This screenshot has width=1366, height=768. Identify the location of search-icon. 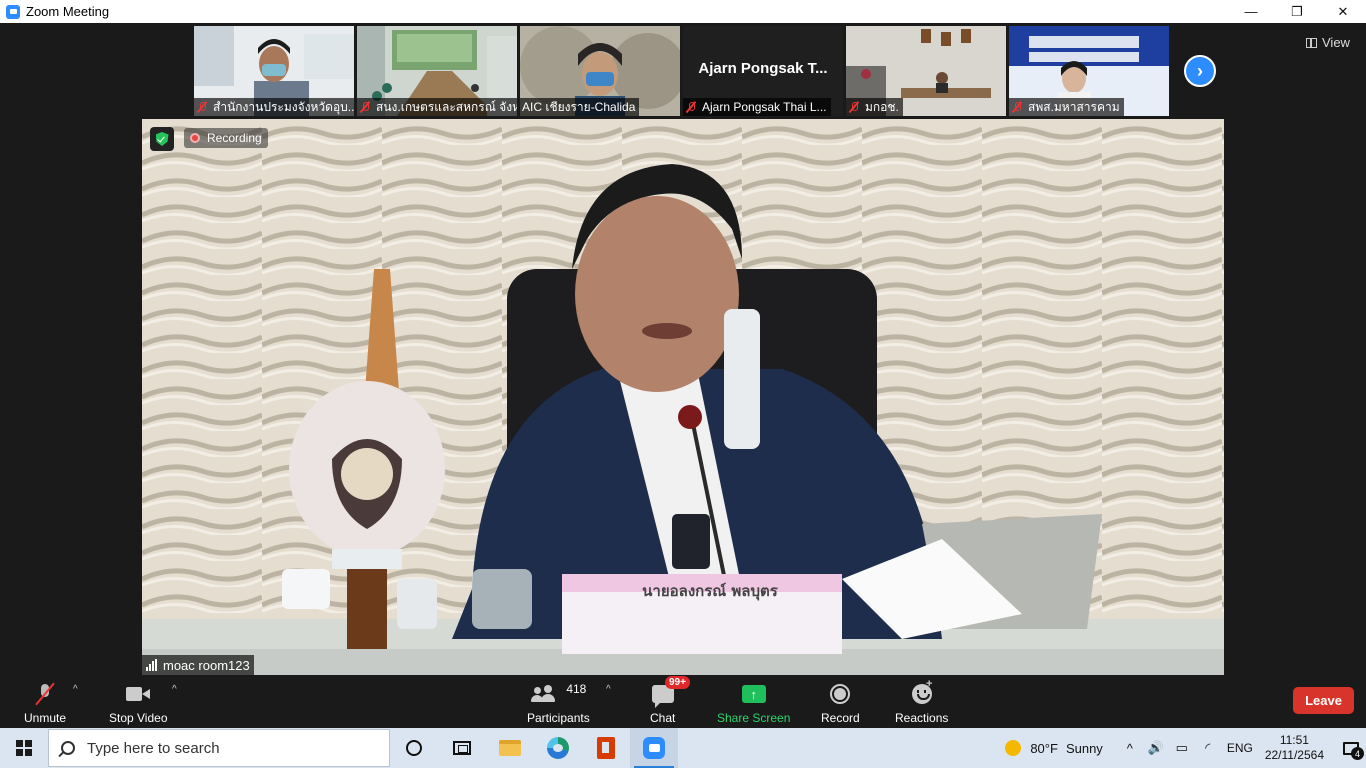
(68, 748).